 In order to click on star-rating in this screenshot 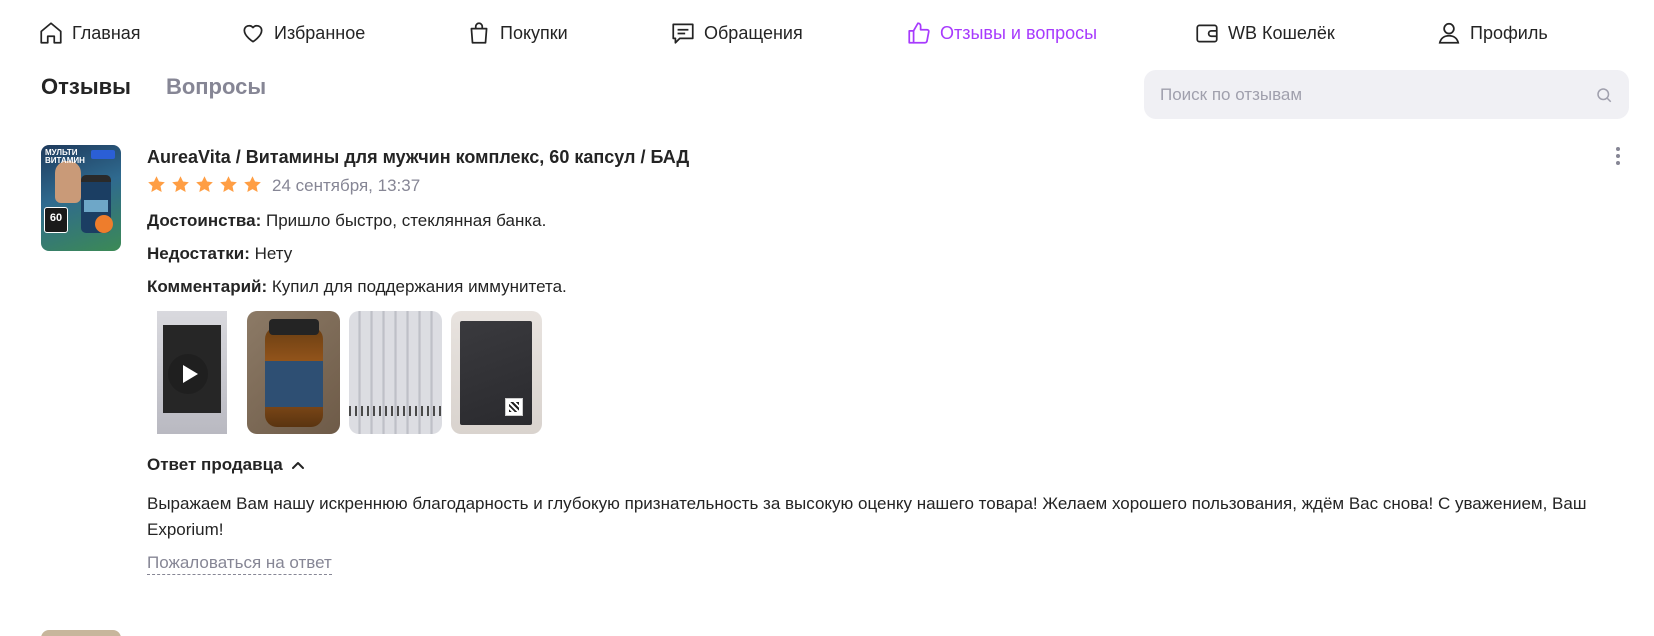, I will do `click(204, 184)`.